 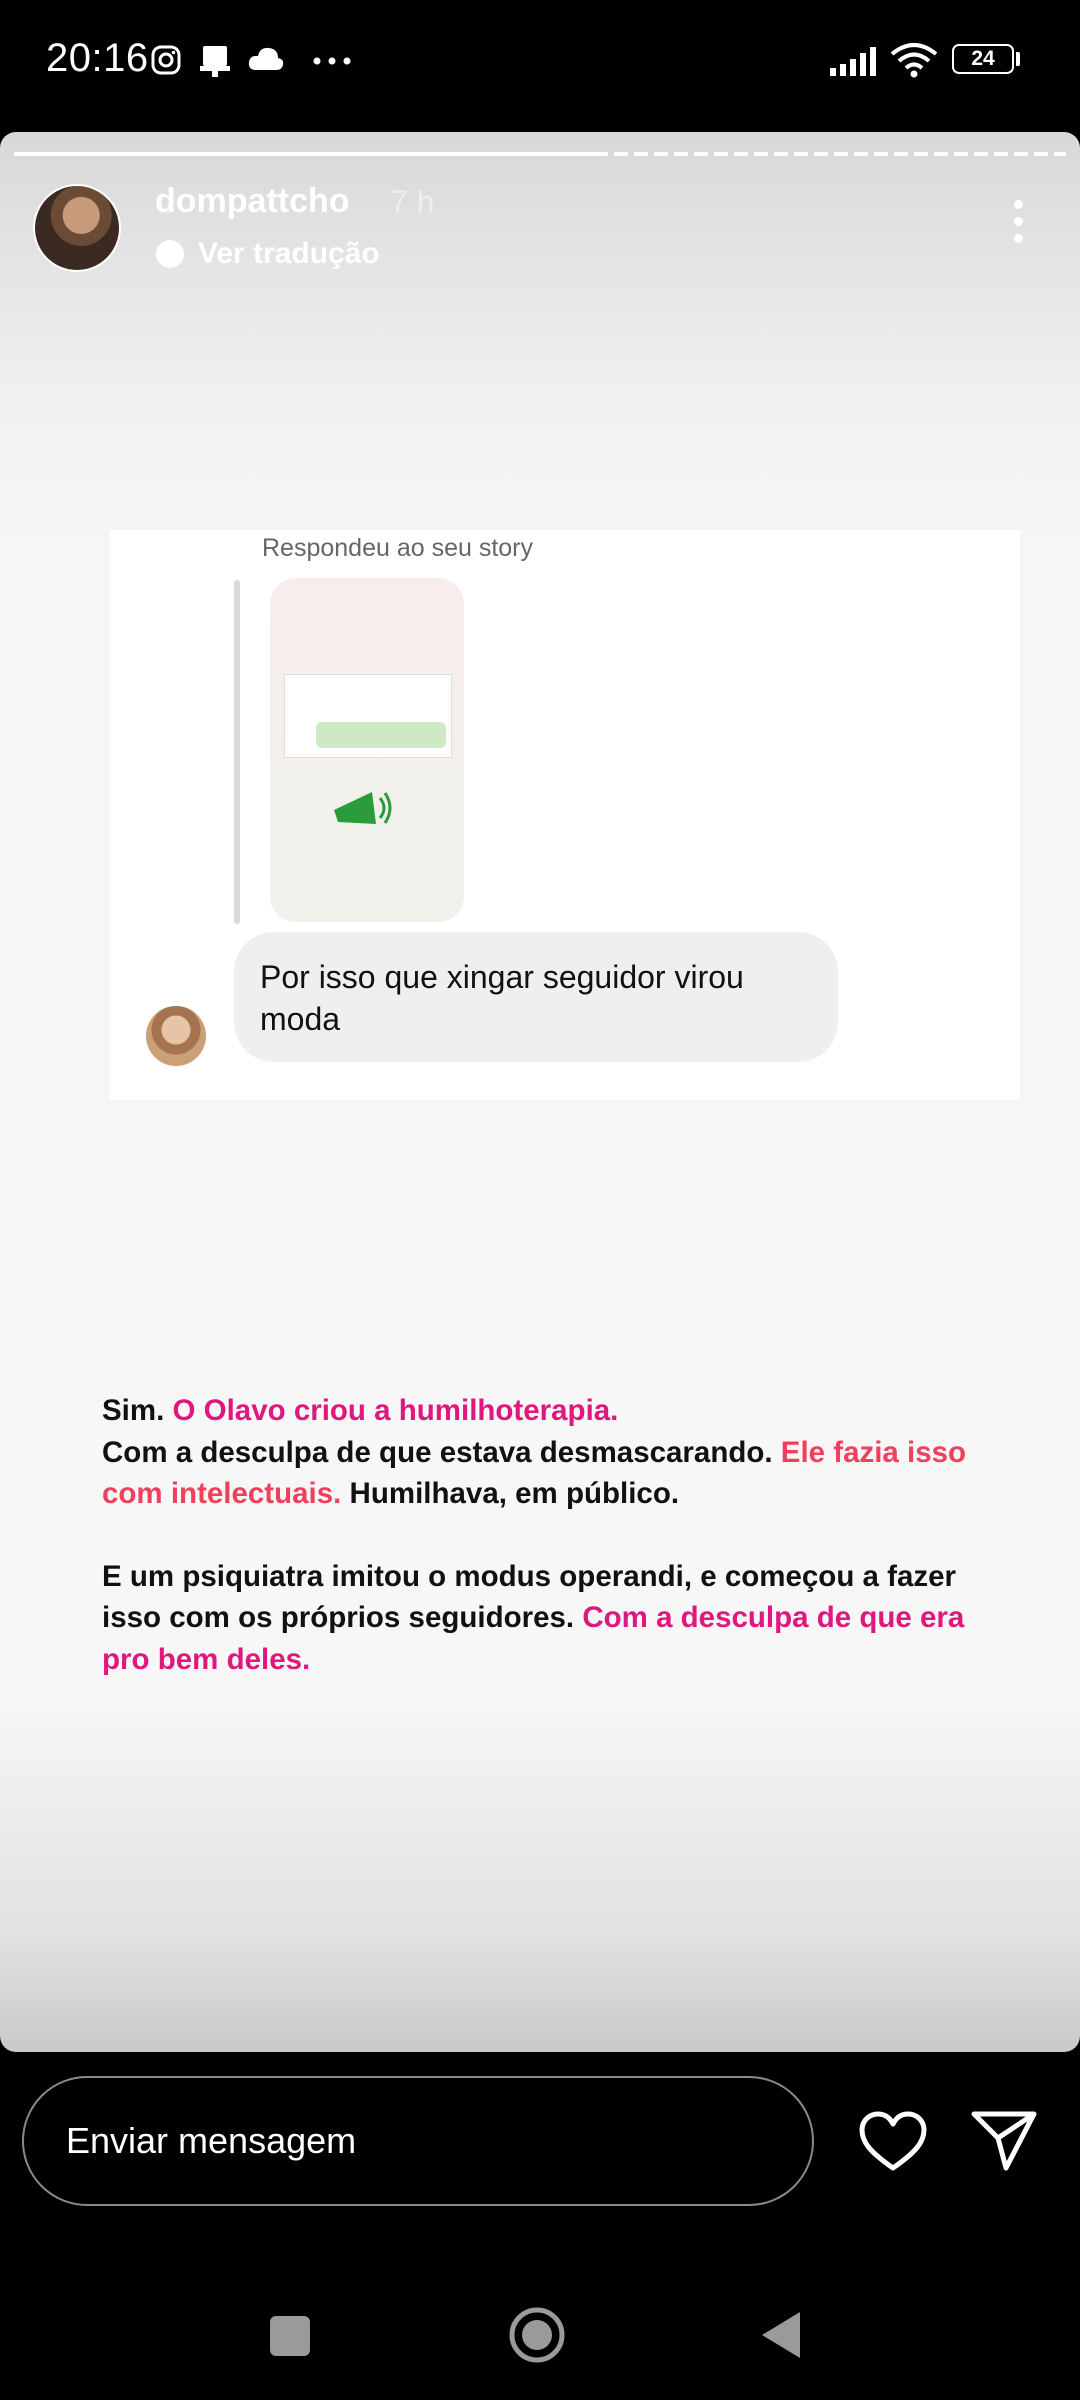 What do you see at coordinates (536, 997) in the screenshot?
I see `reply-message-bubble: Por isso que xingar seguidor virou moda` at bounding box center [536, 997].